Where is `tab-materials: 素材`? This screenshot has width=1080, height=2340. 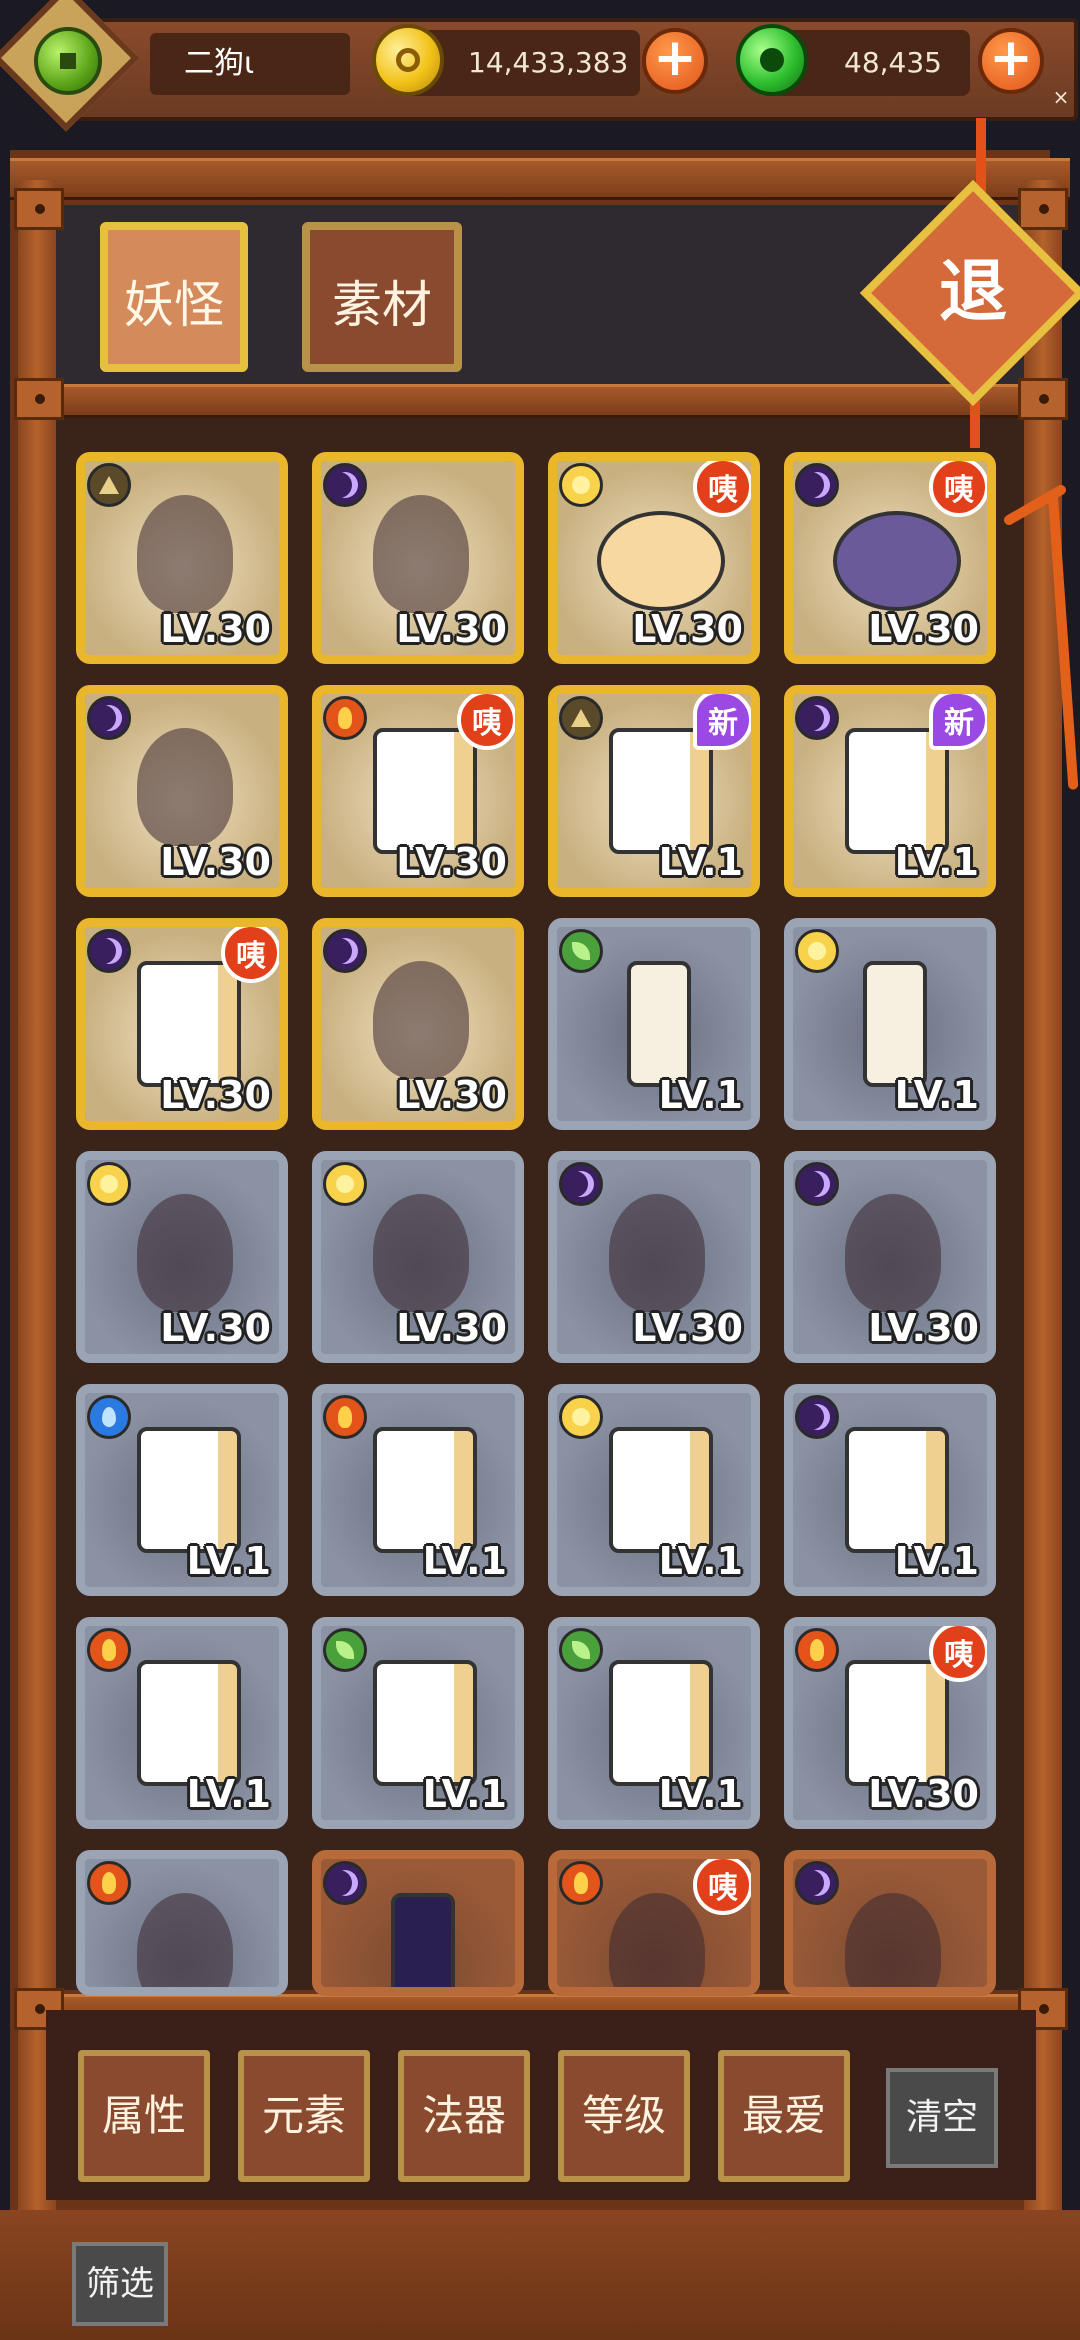
tab-materials: 素材 is located at coordinates (382, 297).